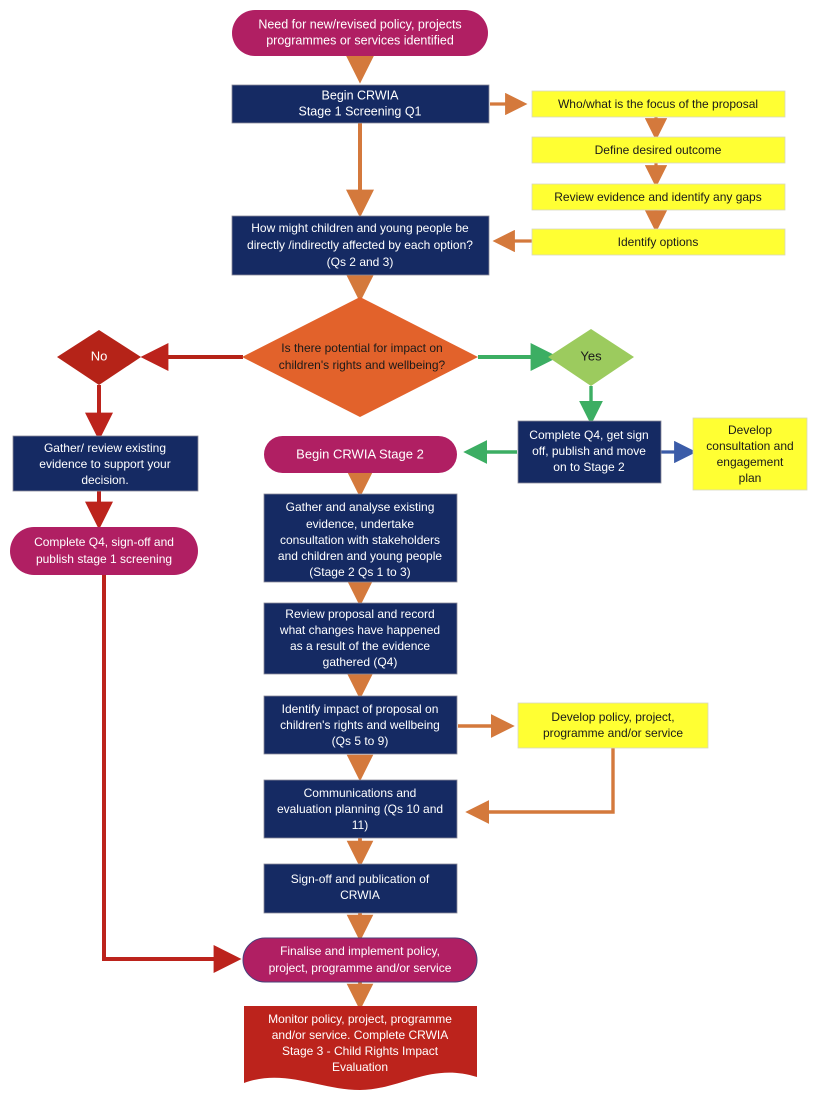 Image resolution: width=820 pixels, height=1110 pixels. I want to click on node-need-line-2: programmes or services identified, so click(360, 40).